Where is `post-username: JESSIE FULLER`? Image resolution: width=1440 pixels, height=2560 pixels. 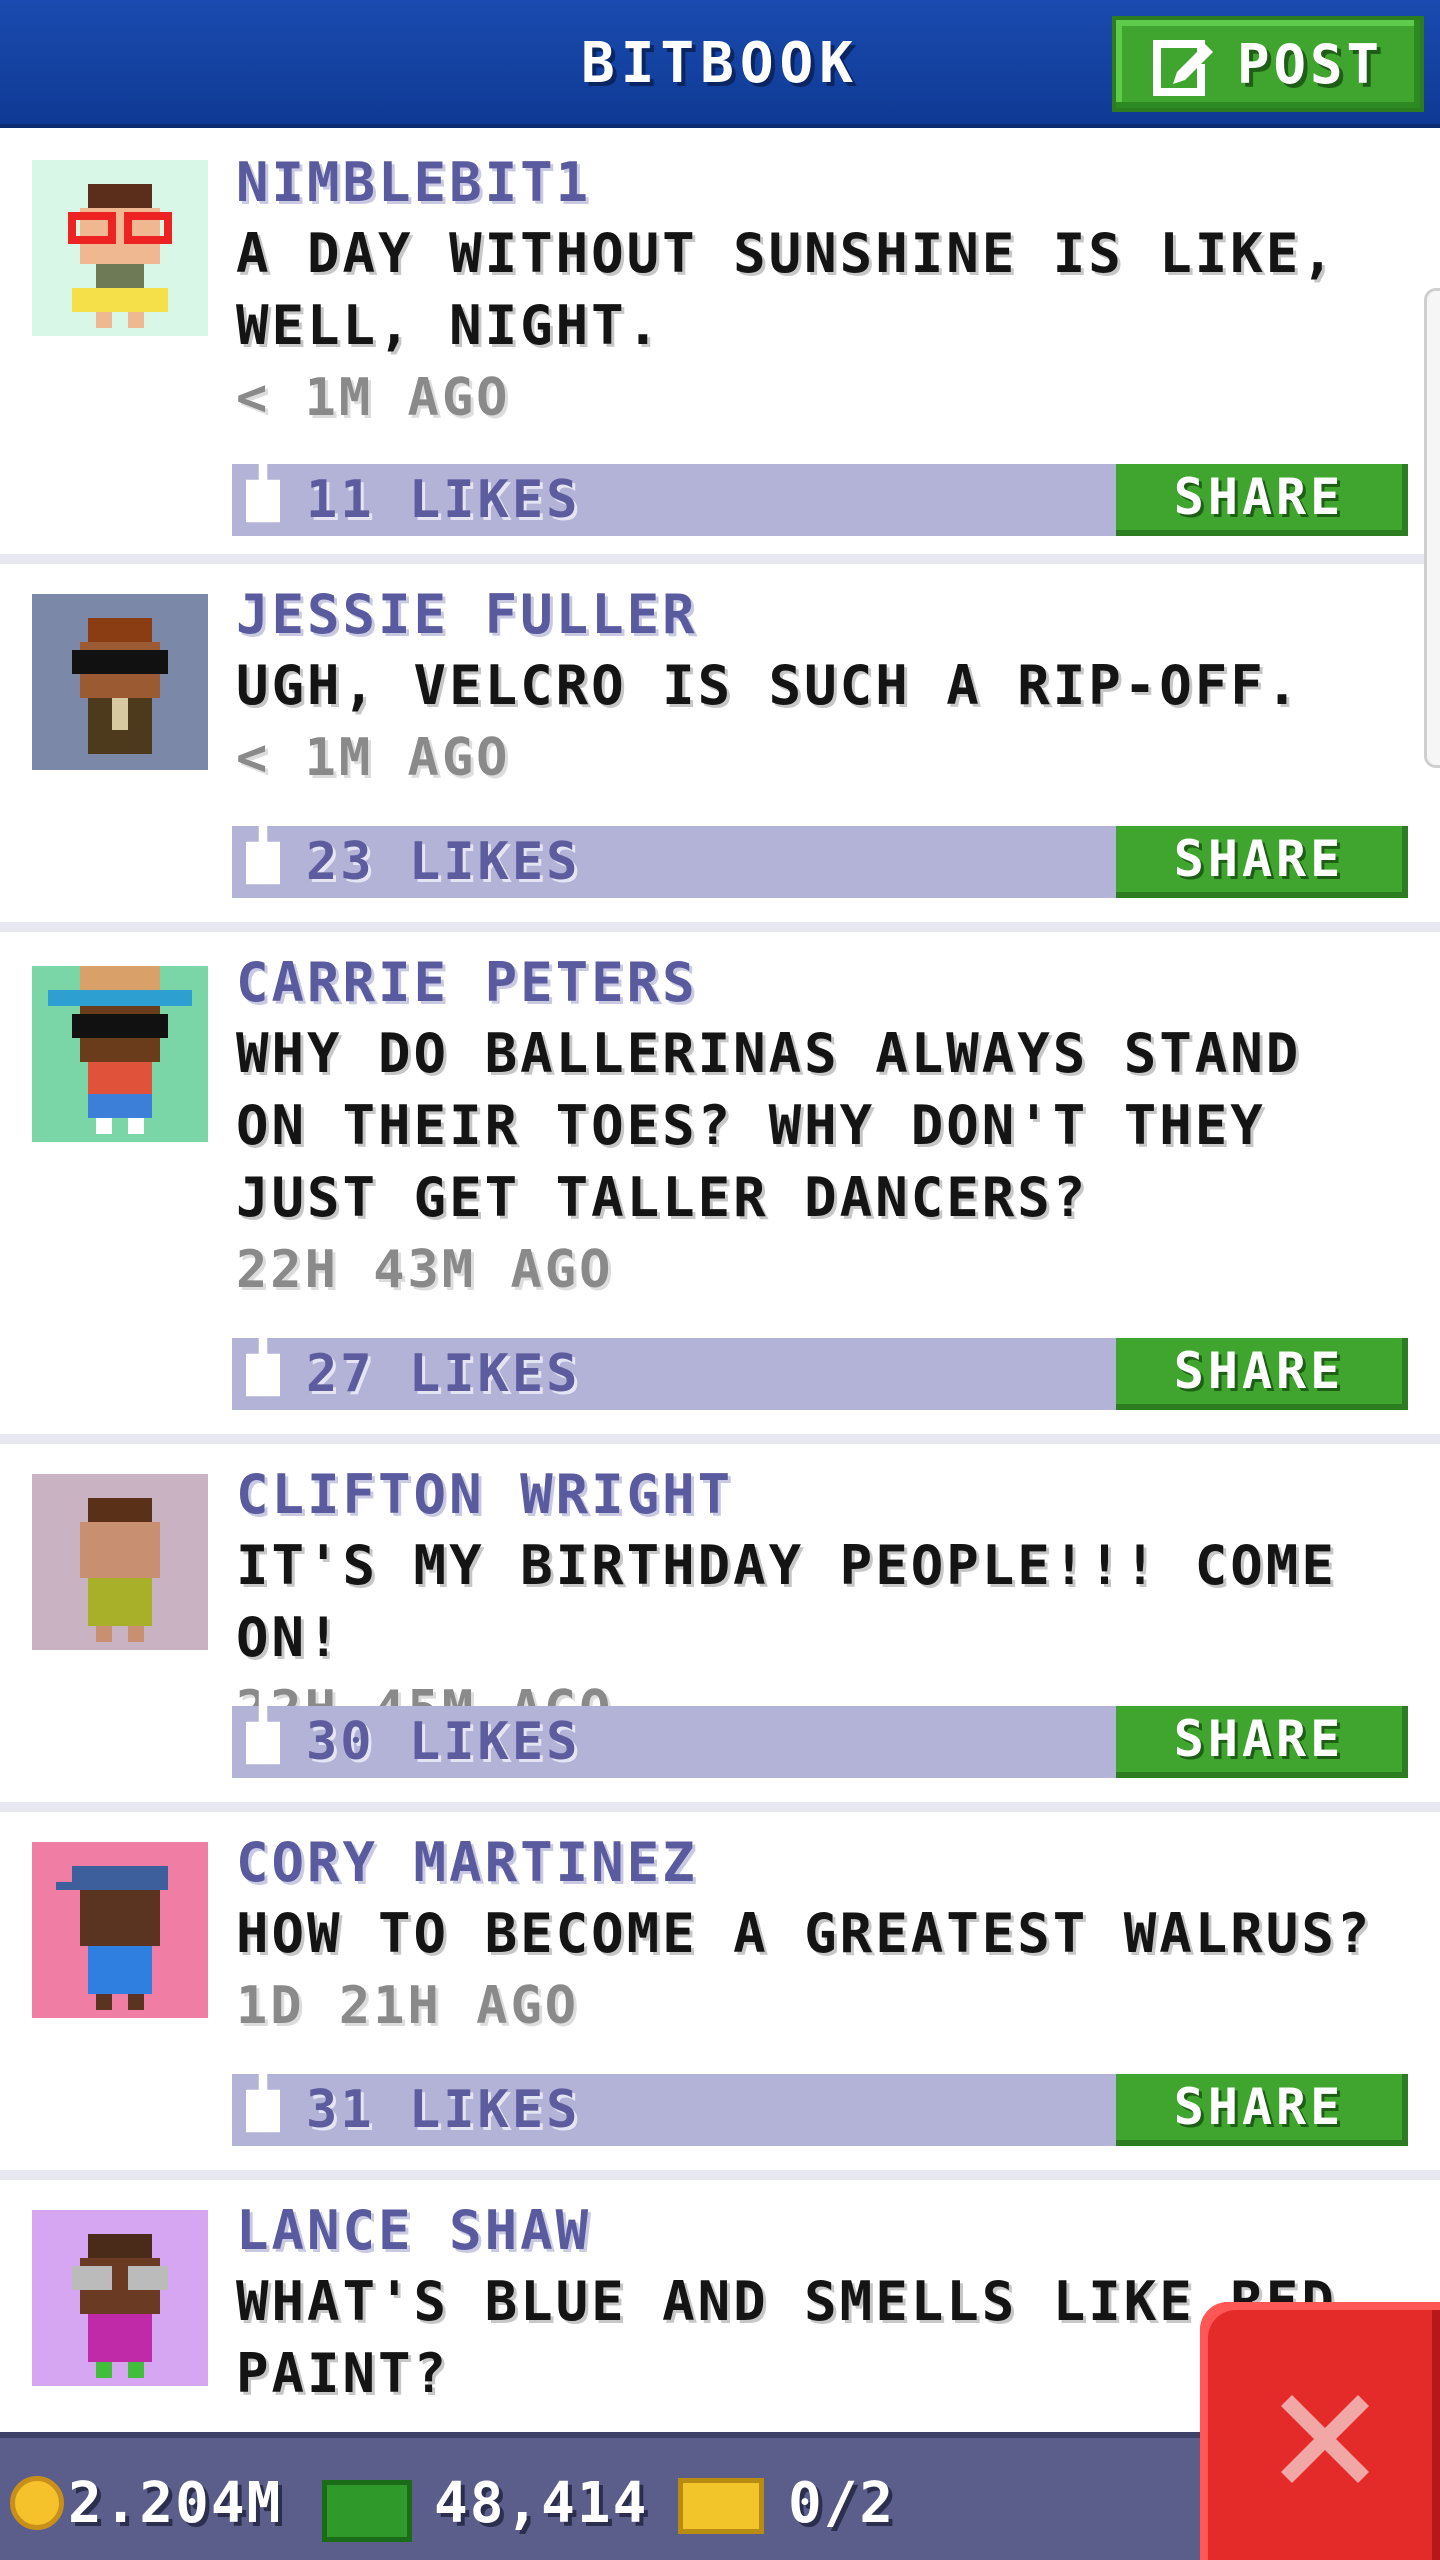
post-username: JESSIE FULLER is located at coordinates (828, 615).